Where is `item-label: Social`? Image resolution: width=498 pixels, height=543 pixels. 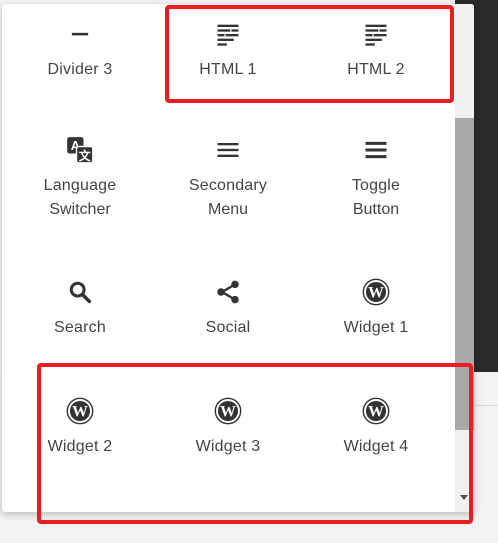
item-label: Social is located at coordinates (228, 327).